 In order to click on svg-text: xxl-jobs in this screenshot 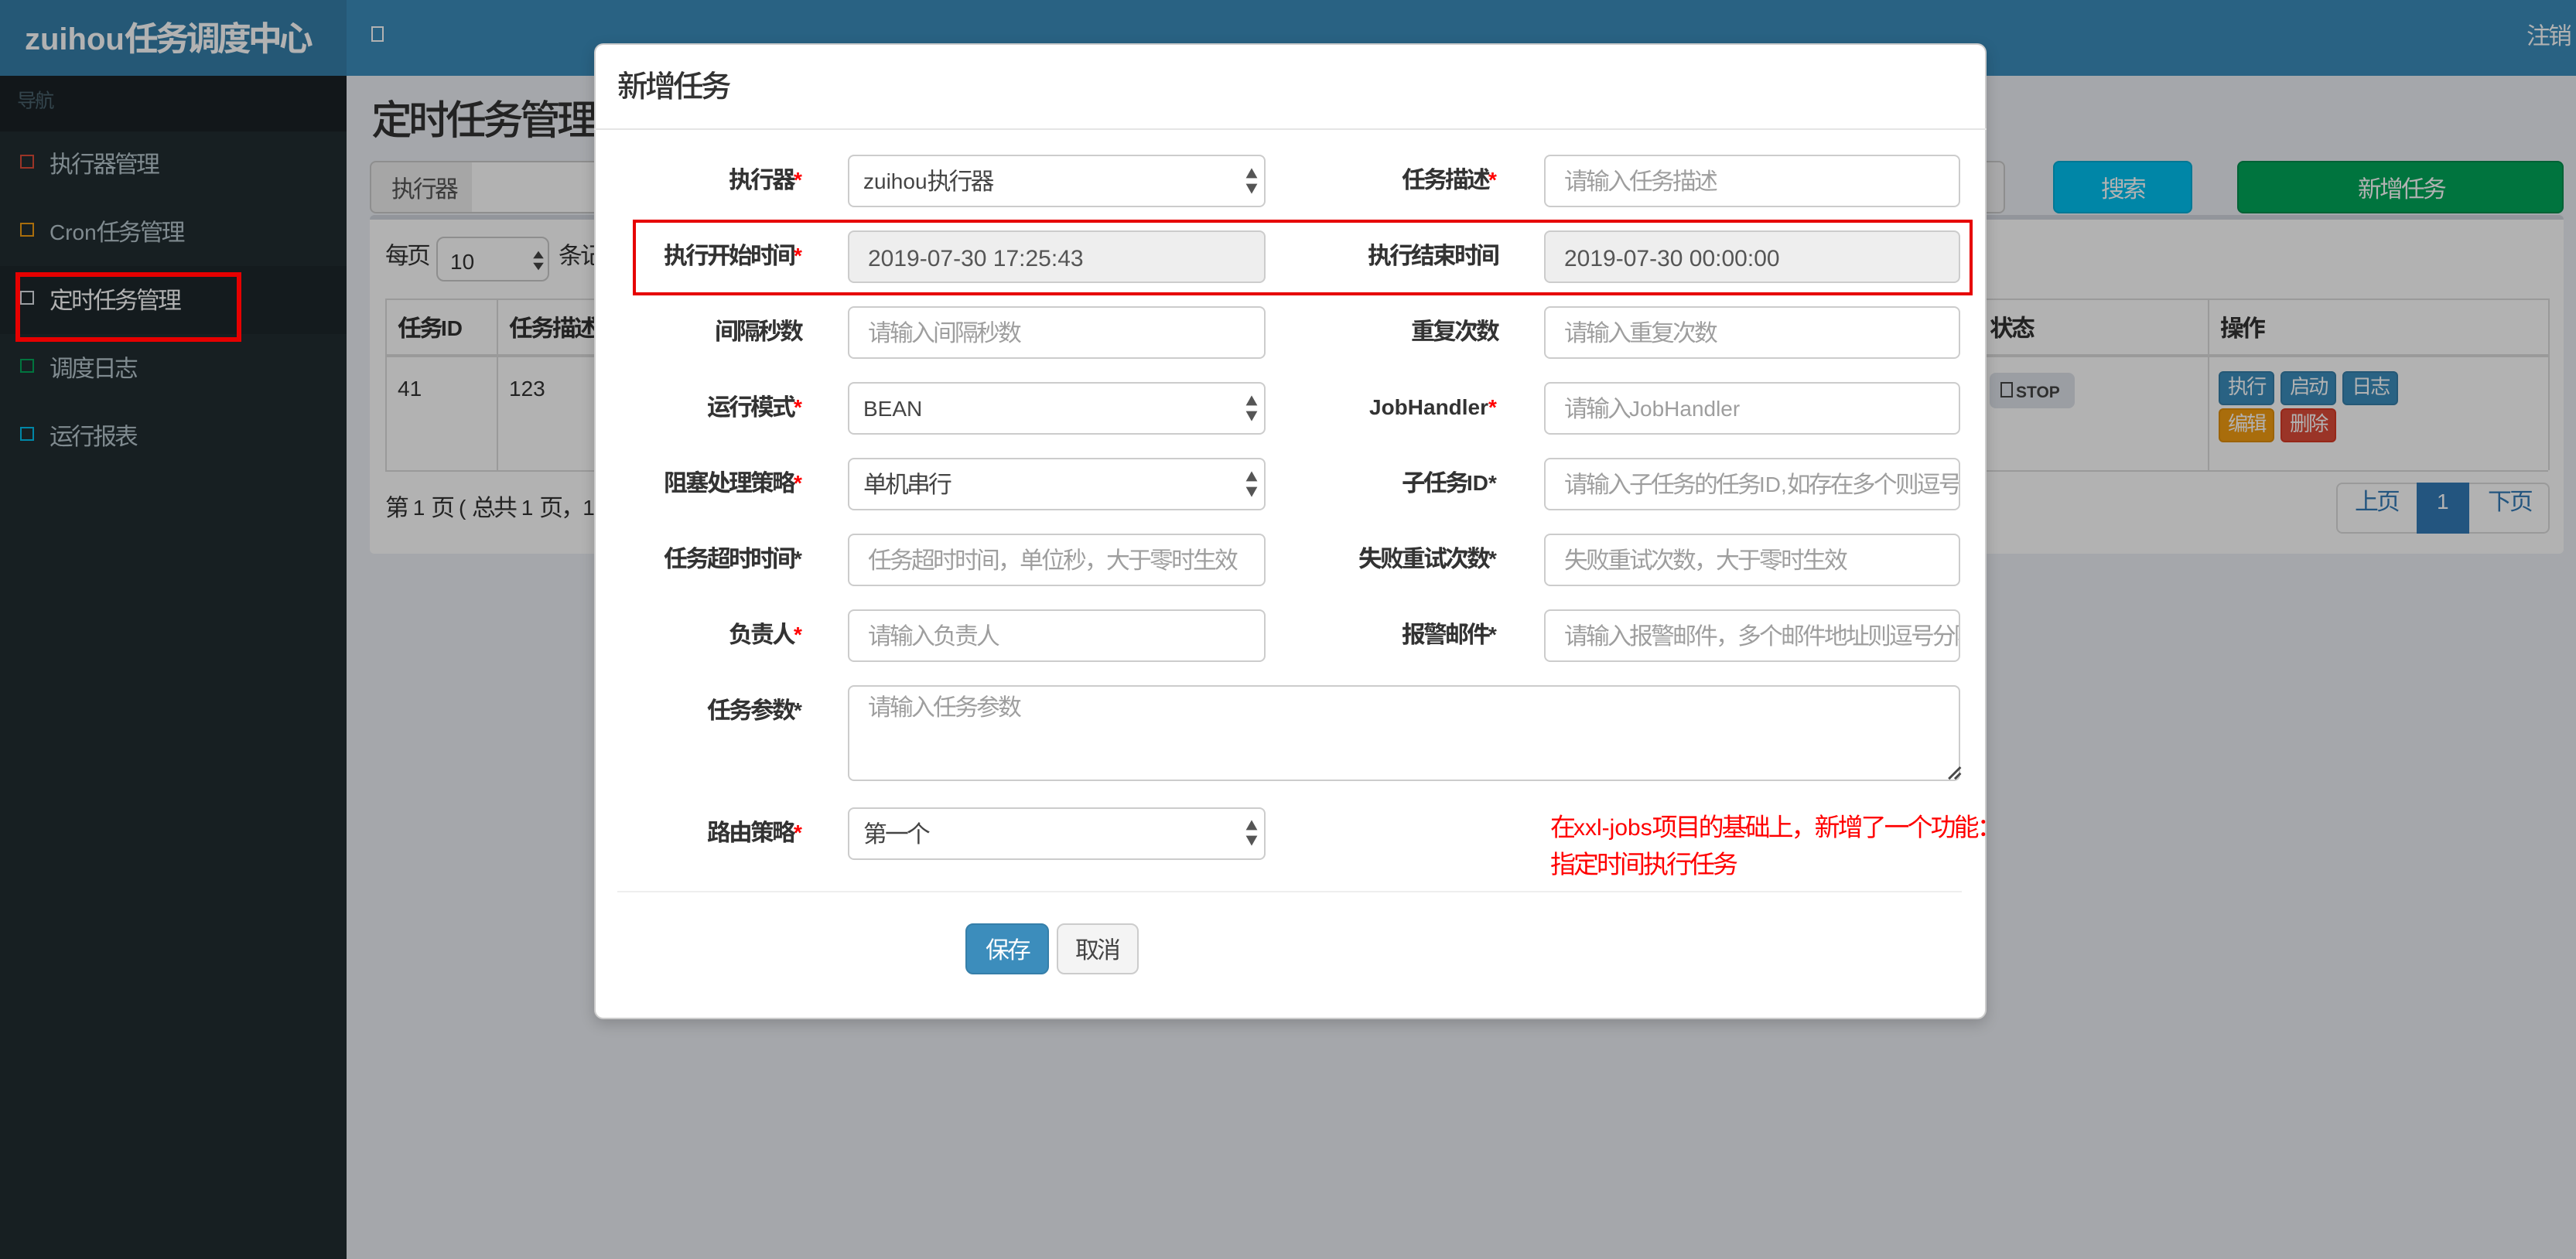, I will do `click(1612, 828)`.